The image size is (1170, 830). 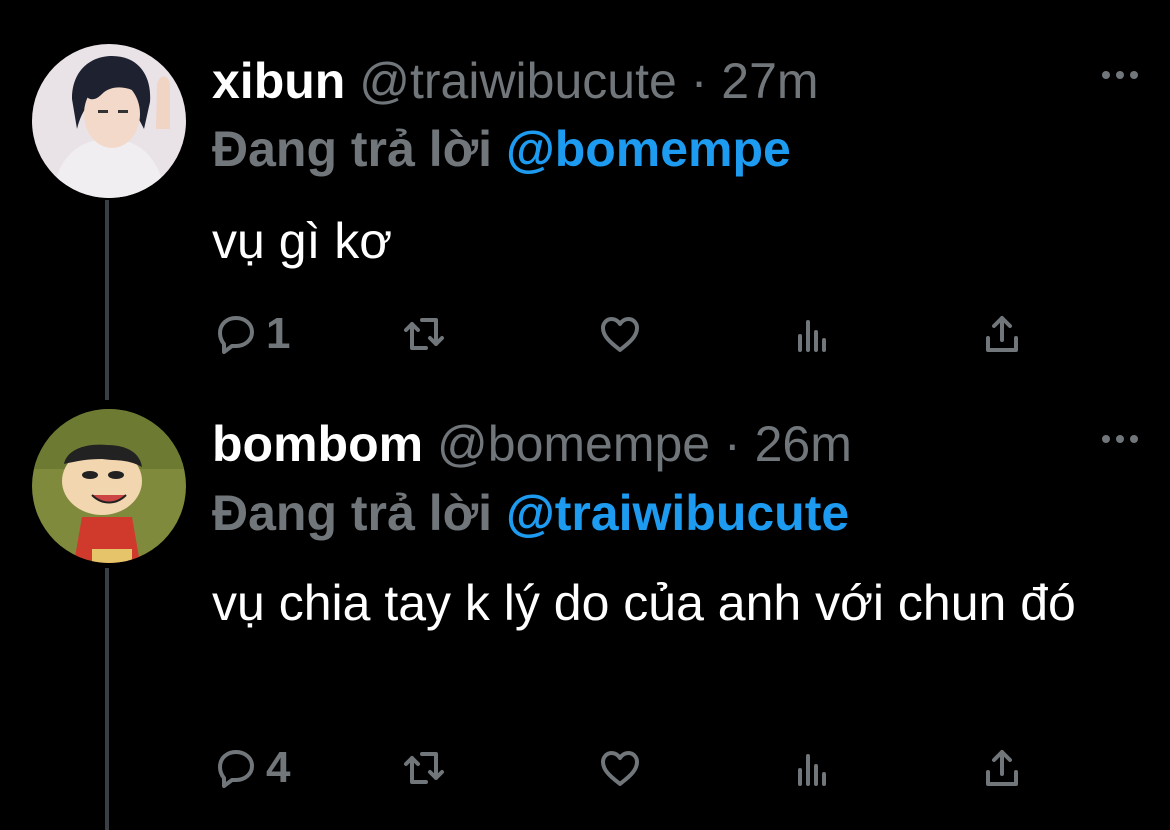 I want to click on user-handle: @traiwibucute, so click(x=518, y=81).